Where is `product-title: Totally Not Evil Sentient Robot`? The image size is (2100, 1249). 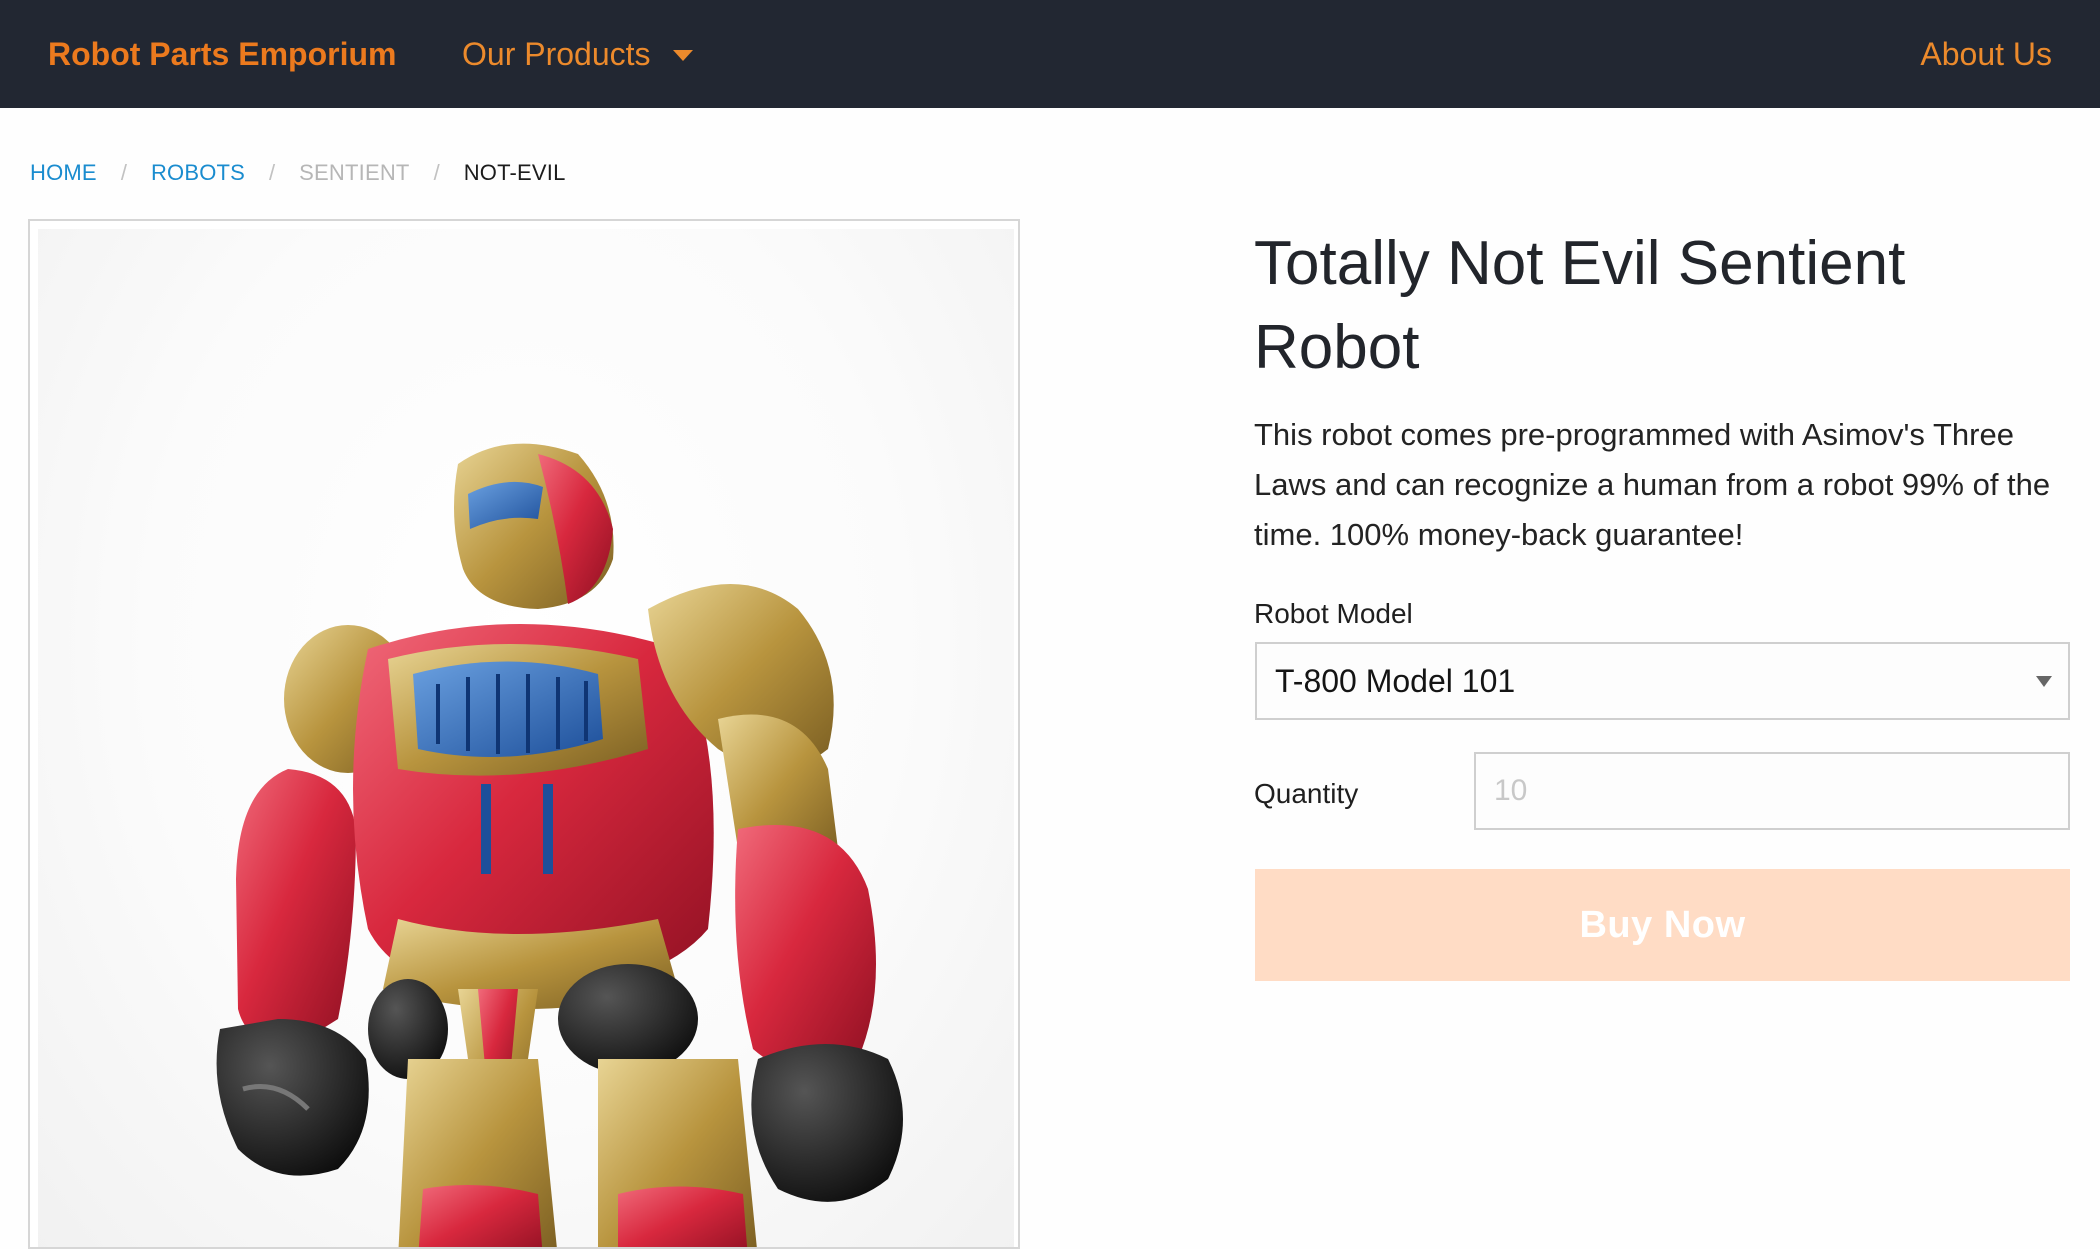
product-title: Totally Not Evil Sentient Robot is located at coordinates (1580, 305).